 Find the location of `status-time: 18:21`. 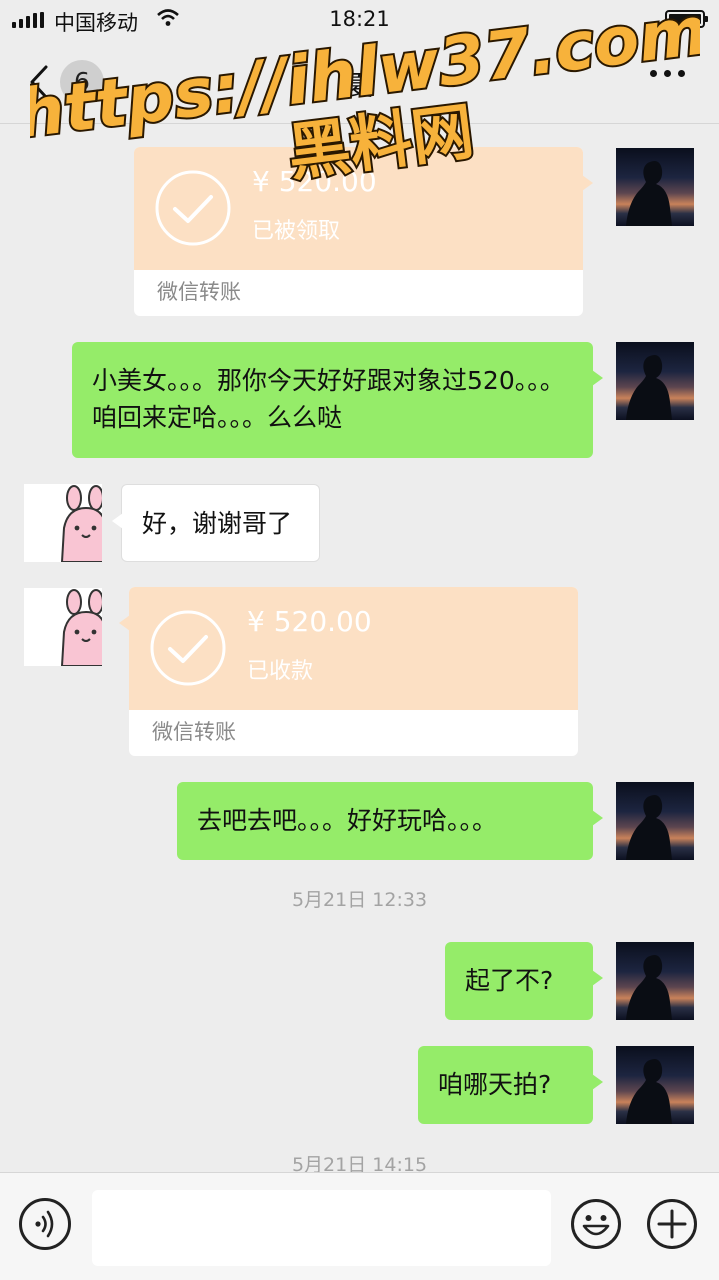

status-time: 18:21 is located at coordinates (359, 19).